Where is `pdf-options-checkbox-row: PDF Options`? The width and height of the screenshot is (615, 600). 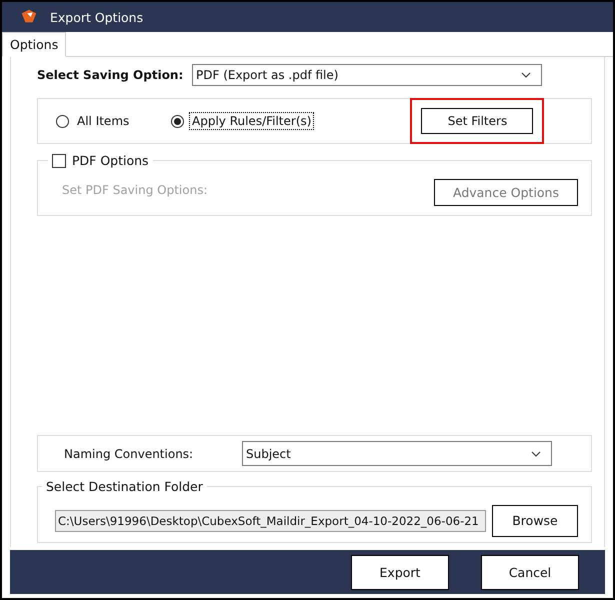 pdf-options-checkbox-row: PDF Options is located at coordinates (100, 160).